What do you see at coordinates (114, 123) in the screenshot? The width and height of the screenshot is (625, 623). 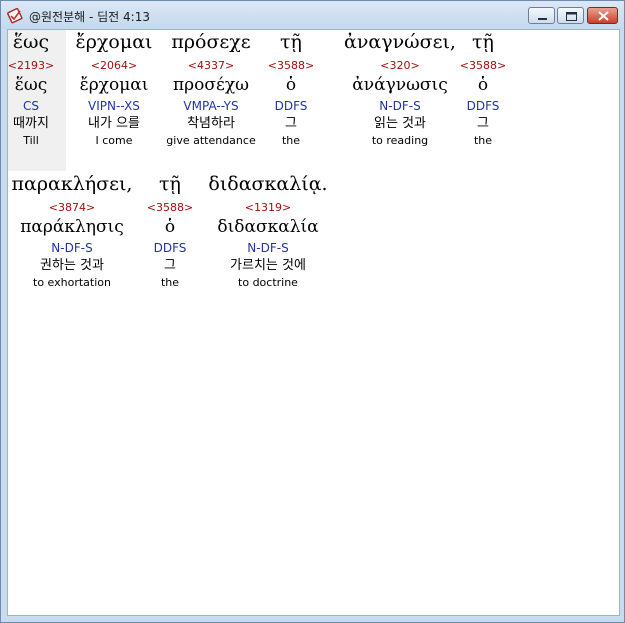 I see `korean-gloss: 내가 으를` at bounding box center [114, 123].